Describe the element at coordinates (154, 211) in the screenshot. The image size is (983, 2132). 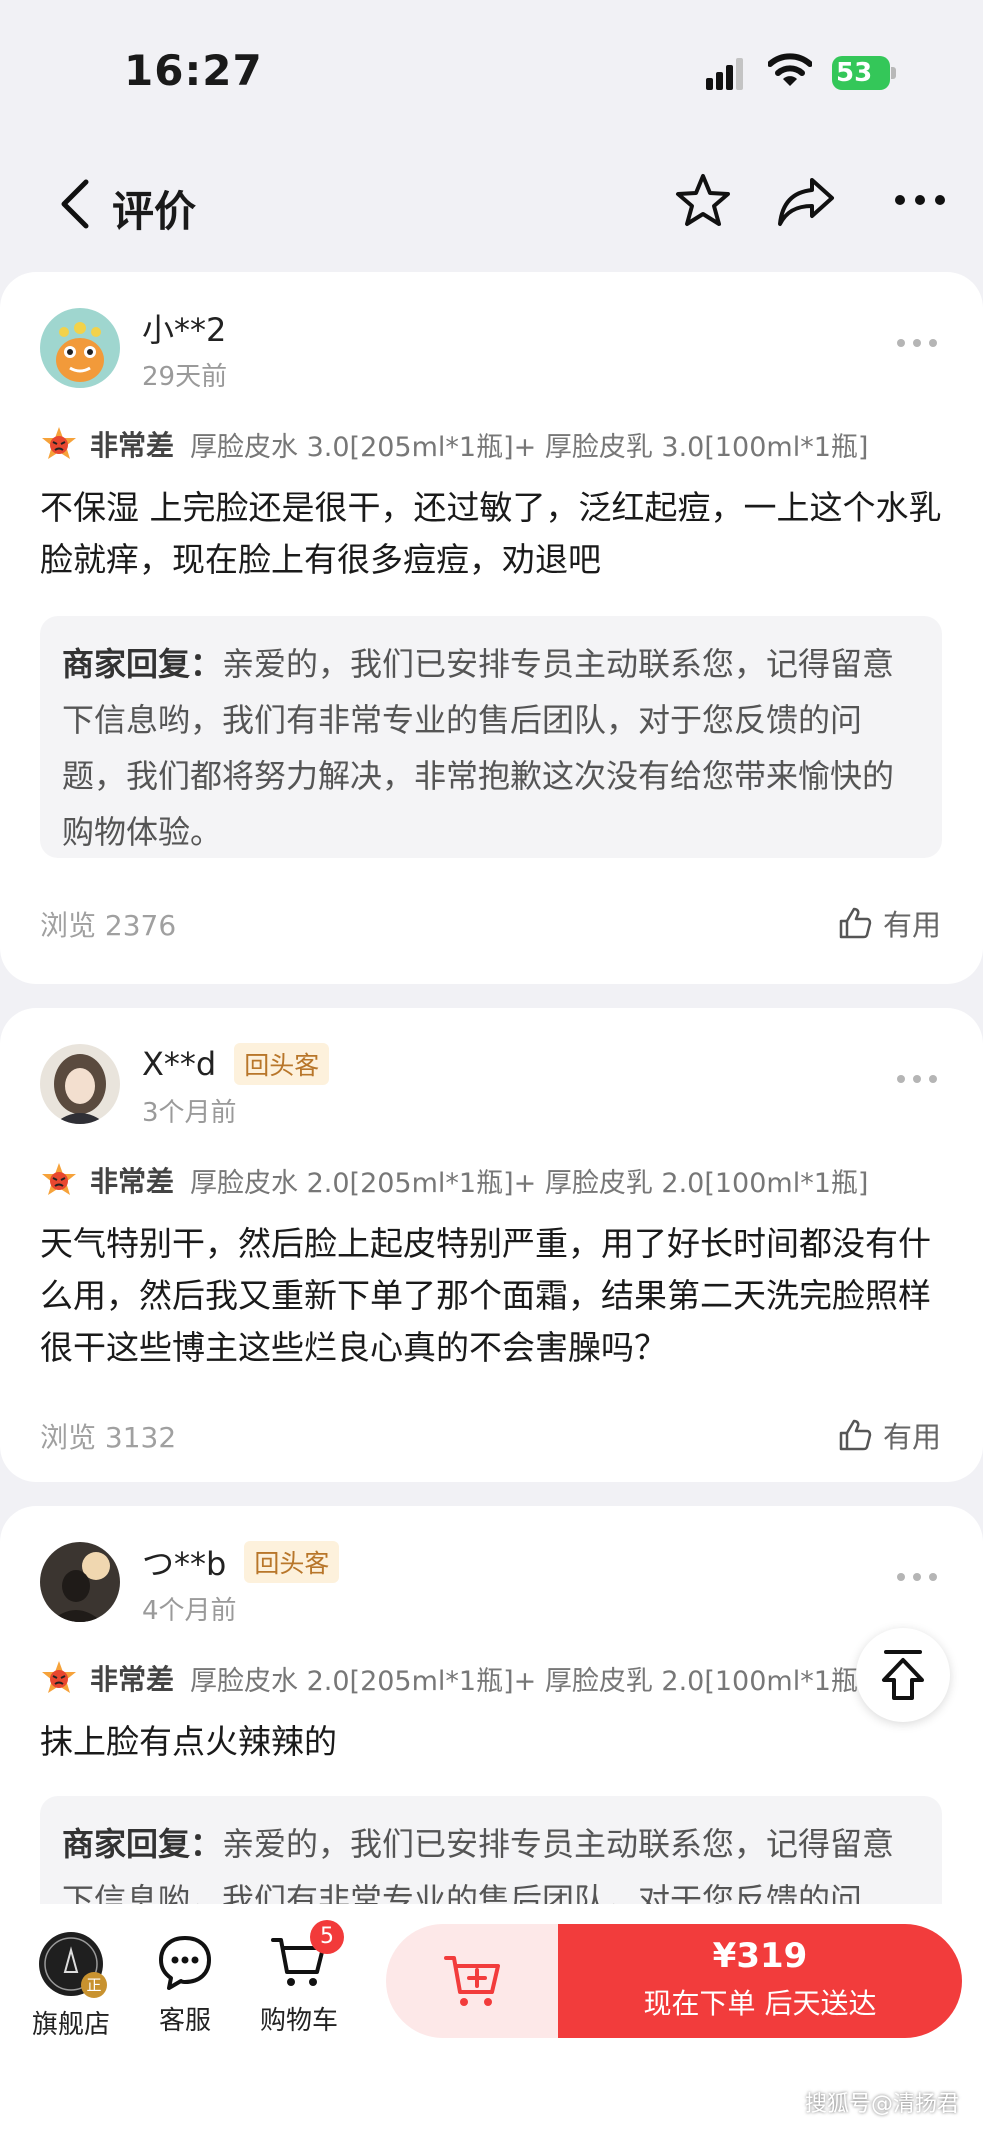
I see `page-title: 评价` at that location.